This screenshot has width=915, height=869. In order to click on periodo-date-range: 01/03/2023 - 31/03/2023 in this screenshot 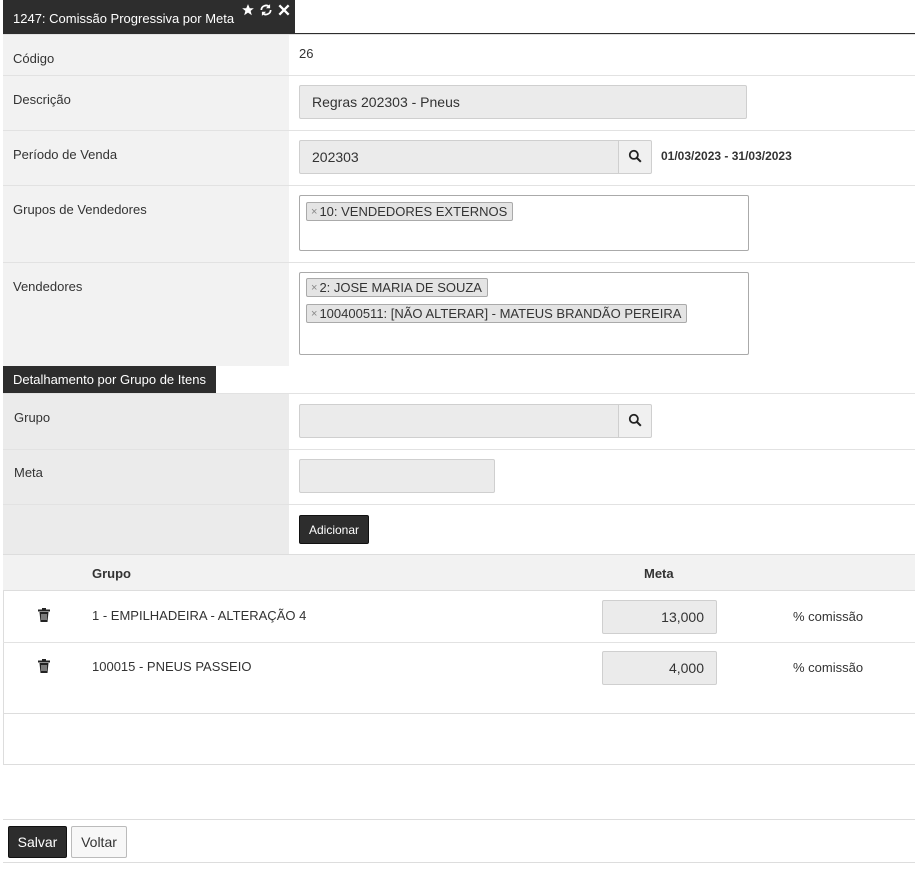, I will do `click(726, 156)`.